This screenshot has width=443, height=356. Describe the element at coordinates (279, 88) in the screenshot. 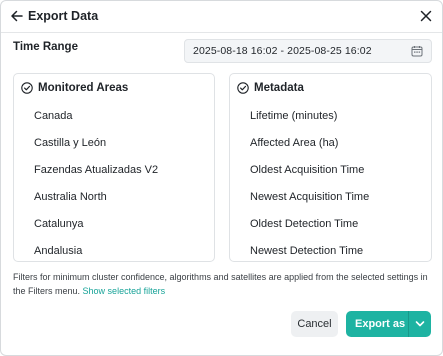

I see `metadata-title: Metadata` at that location.